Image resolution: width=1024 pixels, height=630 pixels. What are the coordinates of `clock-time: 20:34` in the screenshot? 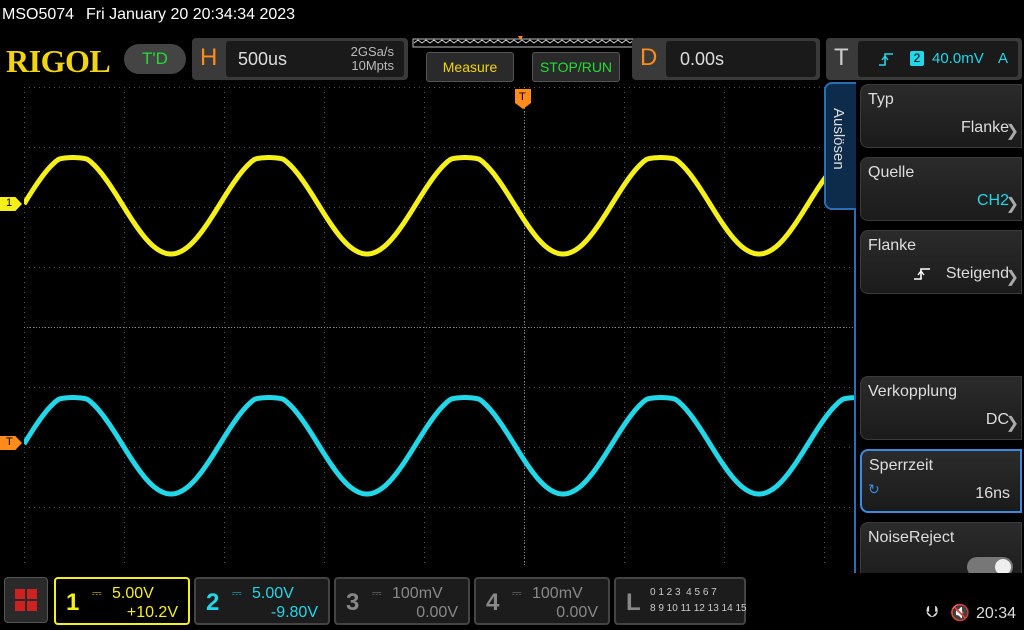 It's located at (996, 613).